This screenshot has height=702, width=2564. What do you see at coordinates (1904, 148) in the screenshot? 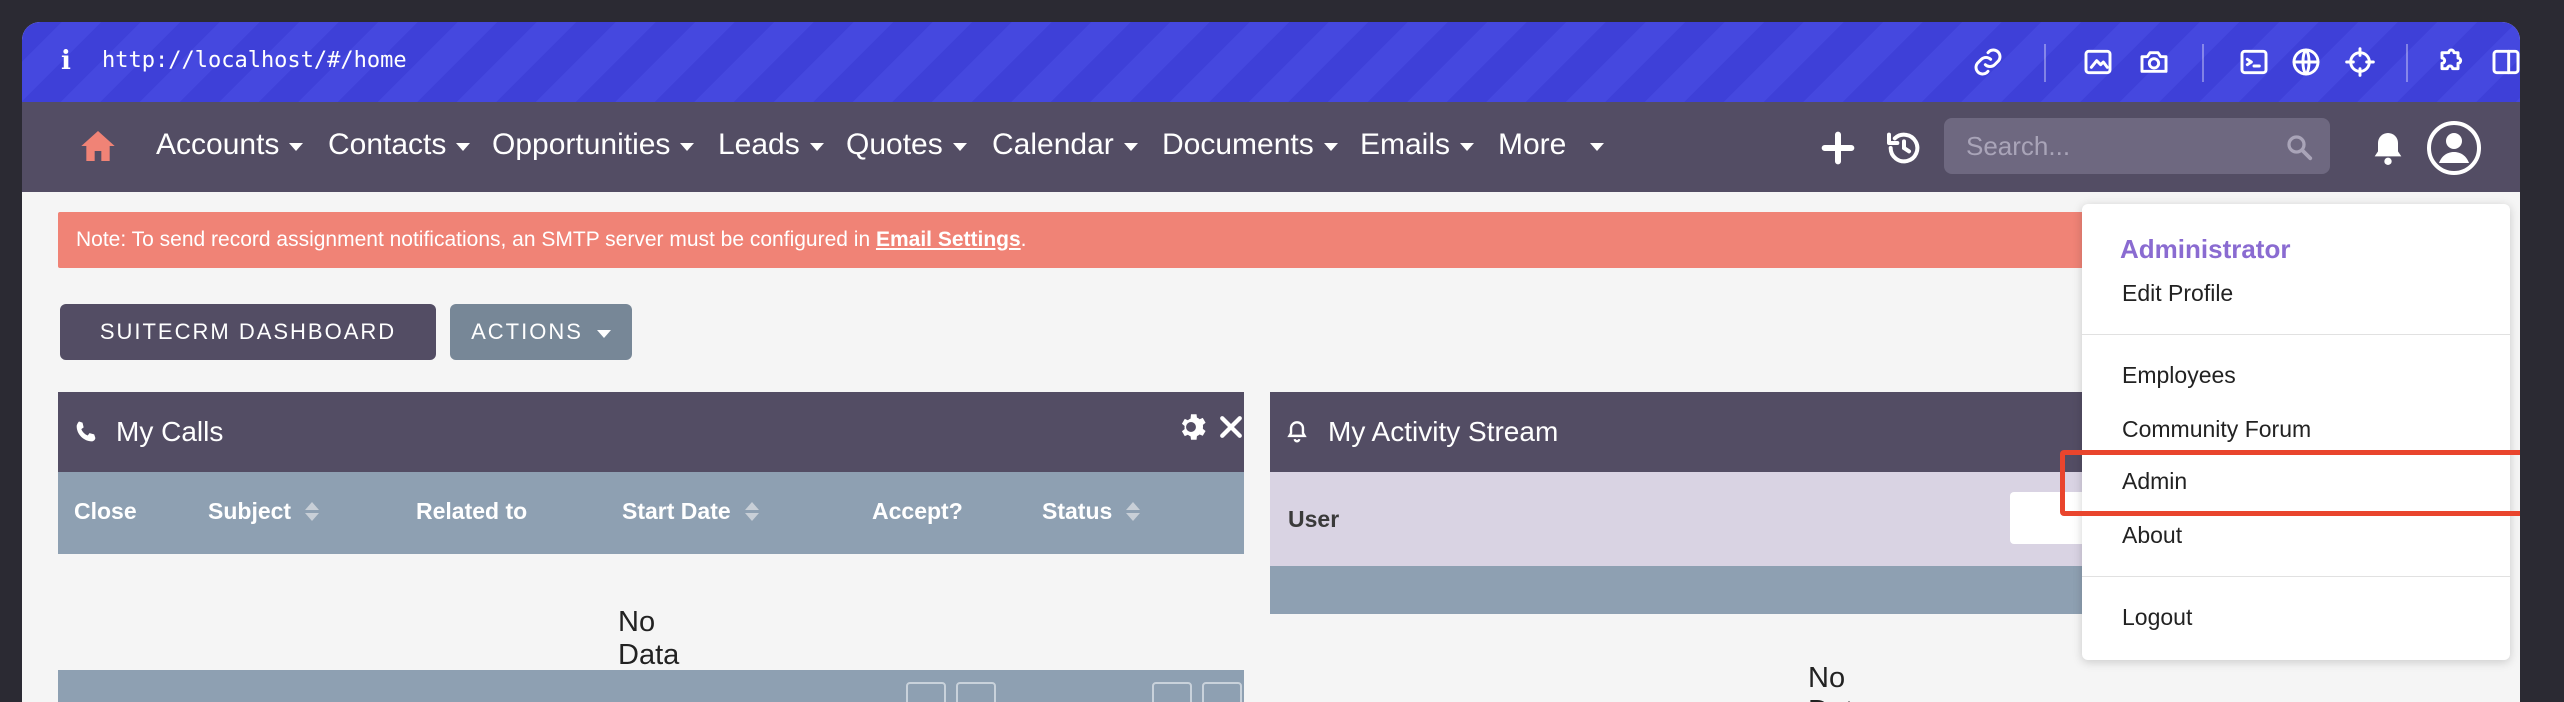
I see `history-icon` at bounding box center [1904, 148].